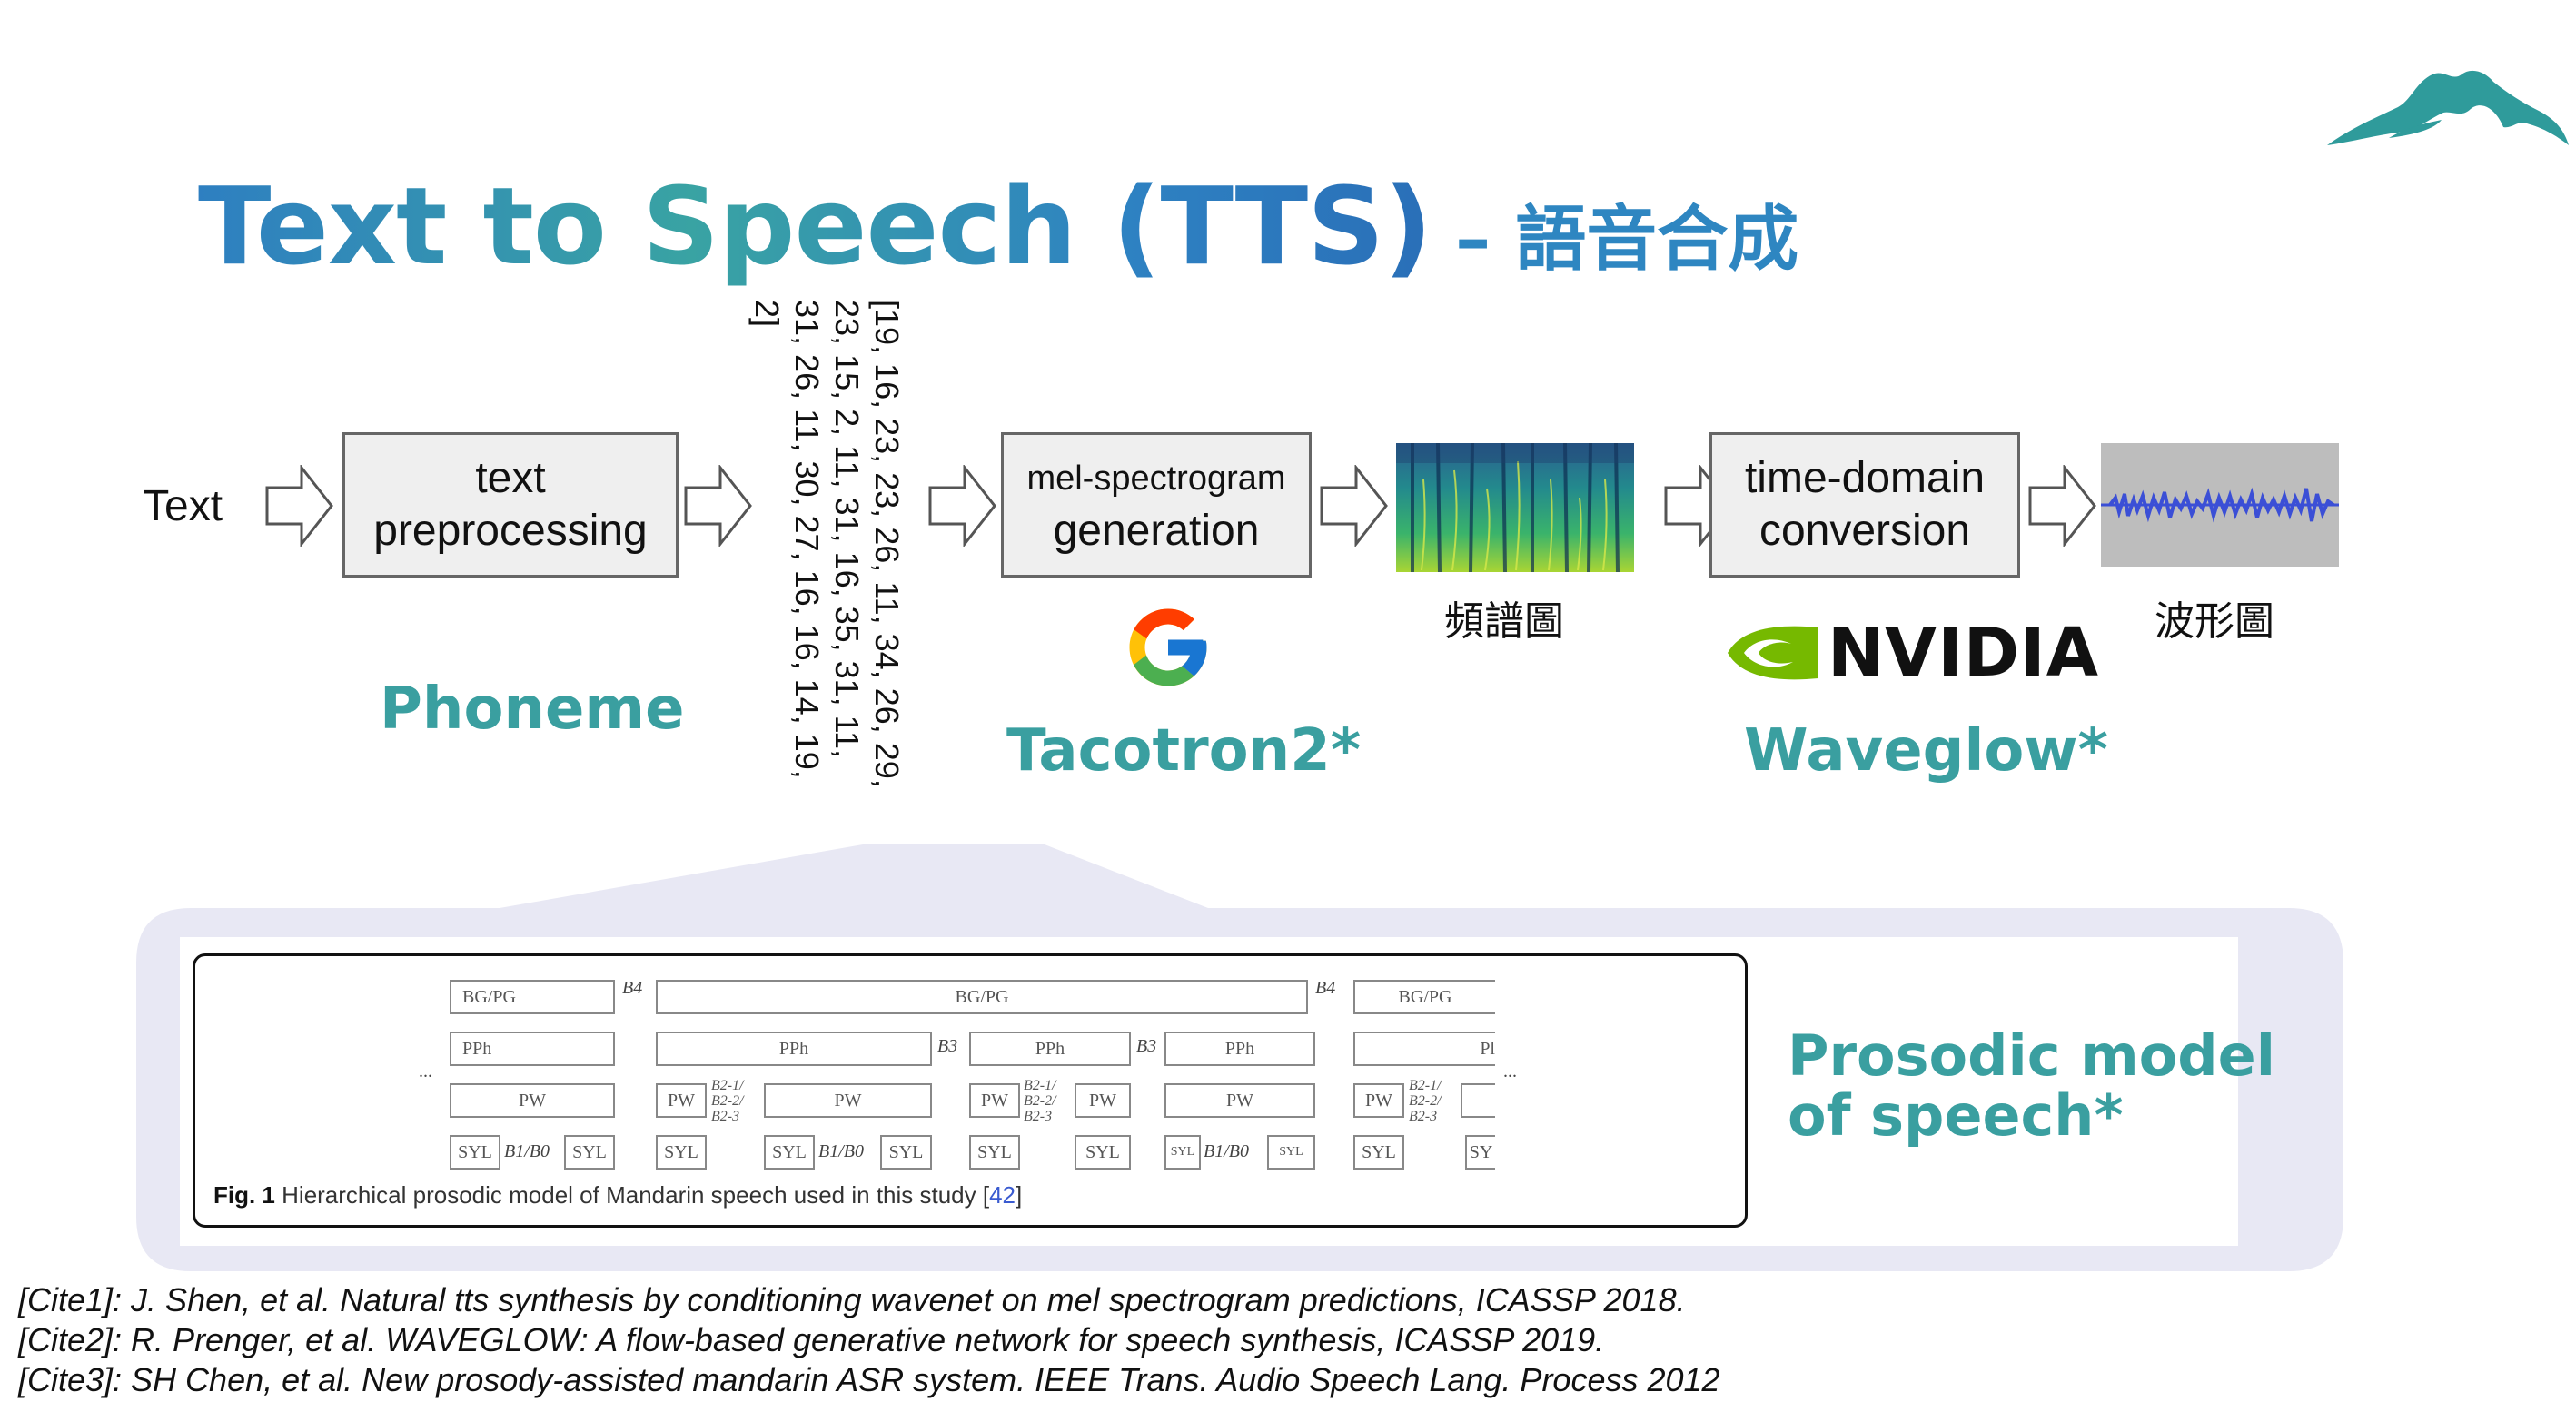 This screenshot has height=1412, width=2576. What do you see at coordinates (1002, 1195) in the screenshot?
I see `figure-caption-ref: 42` at bounding box center [1002, 1195].